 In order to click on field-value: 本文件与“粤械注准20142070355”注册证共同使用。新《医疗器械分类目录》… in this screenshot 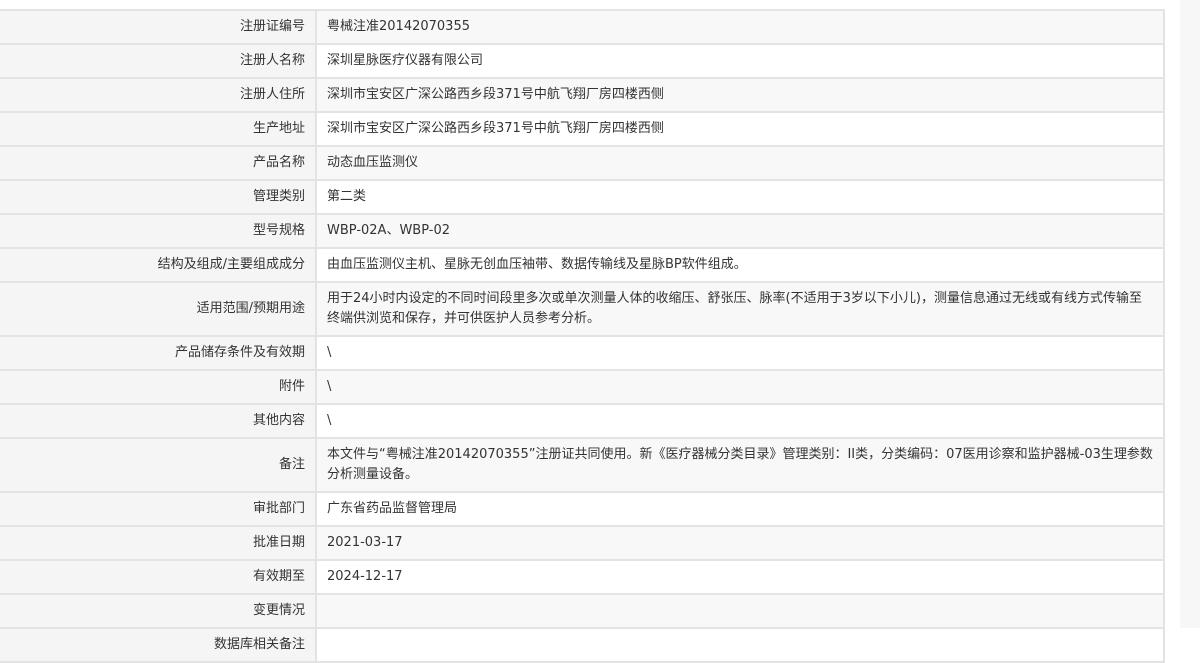, I will do `click(740, 465)`.